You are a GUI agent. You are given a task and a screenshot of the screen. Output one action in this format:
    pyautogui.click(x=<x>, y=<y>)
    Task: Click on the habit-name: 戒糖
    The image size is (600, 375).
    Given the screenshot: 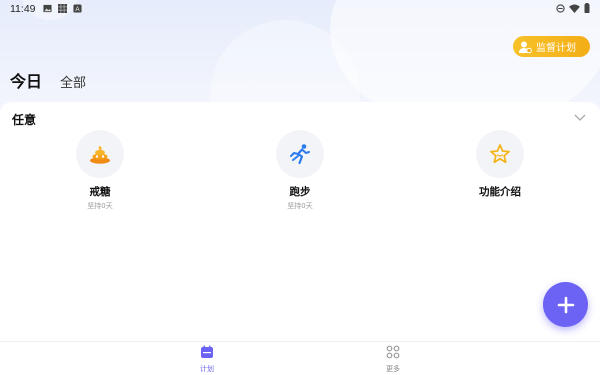 What is the action you would take?
    pyautogui.click(x=100, y=192)
    